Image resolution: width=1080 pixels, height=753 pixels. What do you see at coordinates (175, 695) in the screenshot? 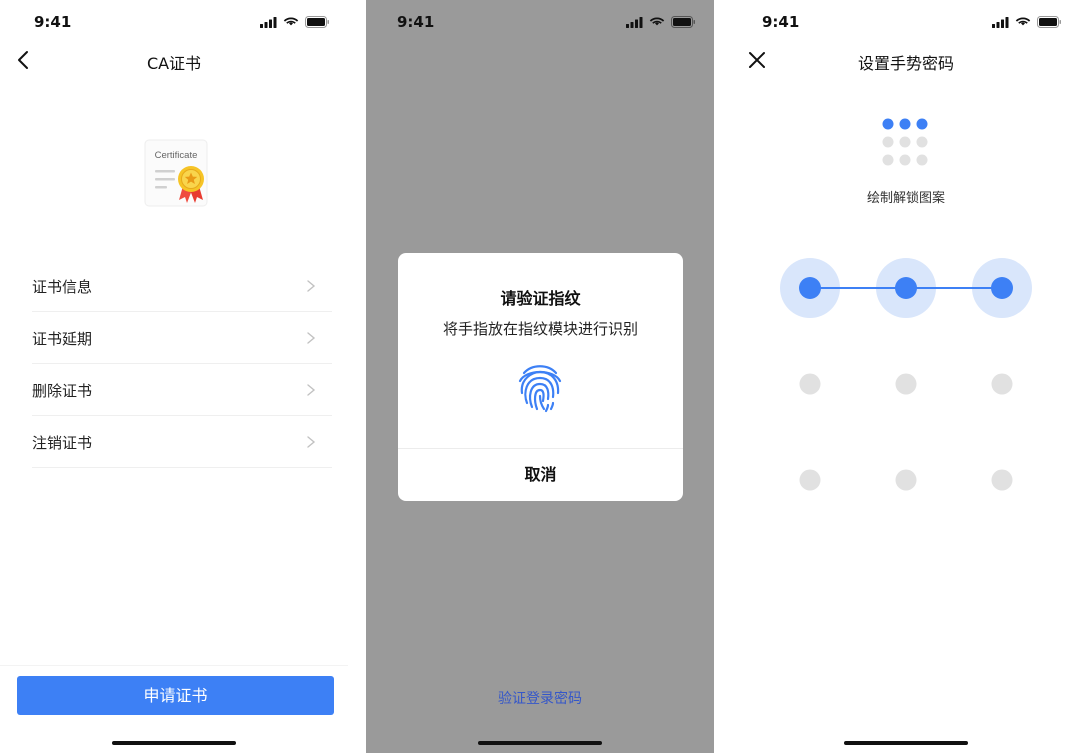
I see `apply-certificate-button: 申请证书` at bounding box center [175, 695].